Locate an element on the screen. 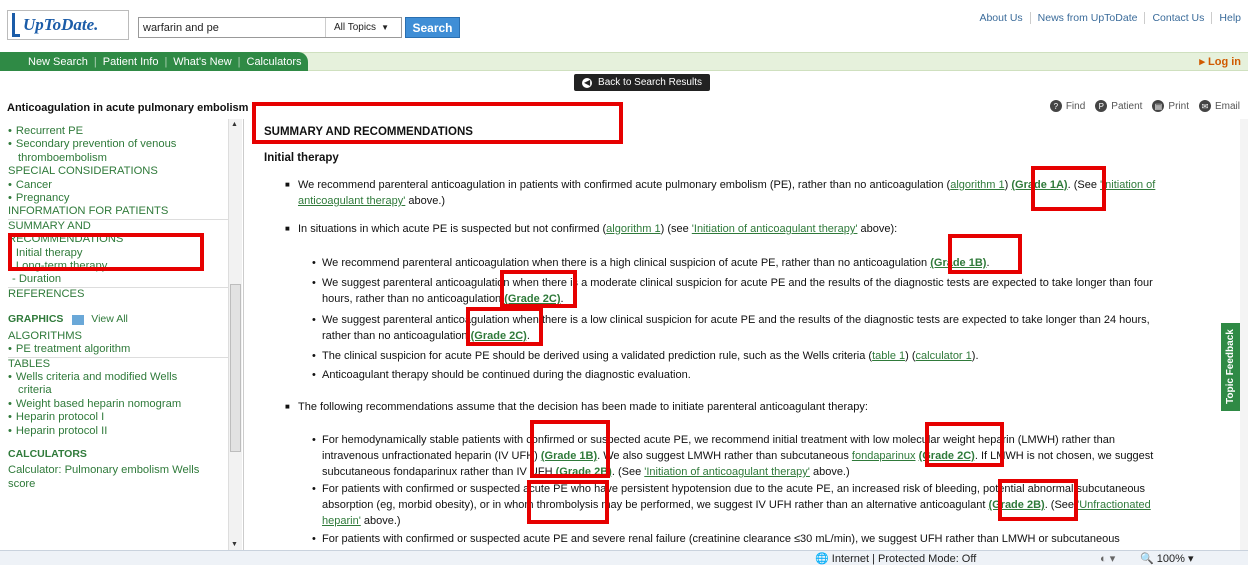  back-to-results-button: ◀ Back to Search Results is located at coordinates (642, 82).